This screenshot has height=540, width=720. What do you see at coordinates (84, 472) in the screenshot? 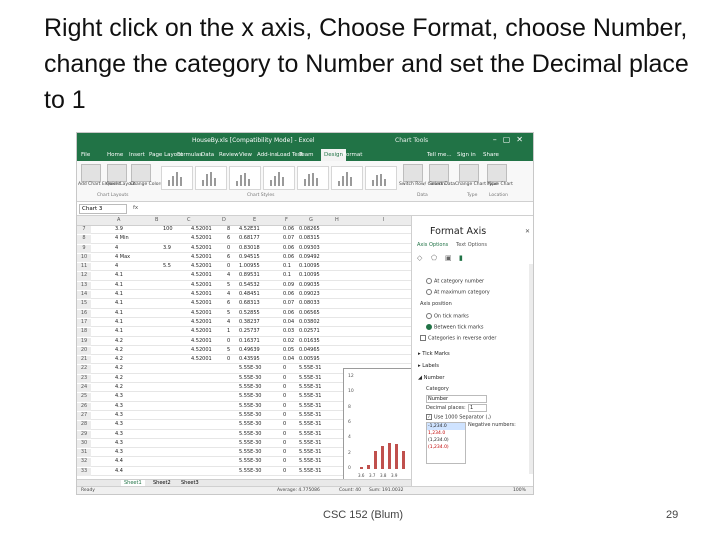
I see `row-number: 33` at bounding box center [84, 472].